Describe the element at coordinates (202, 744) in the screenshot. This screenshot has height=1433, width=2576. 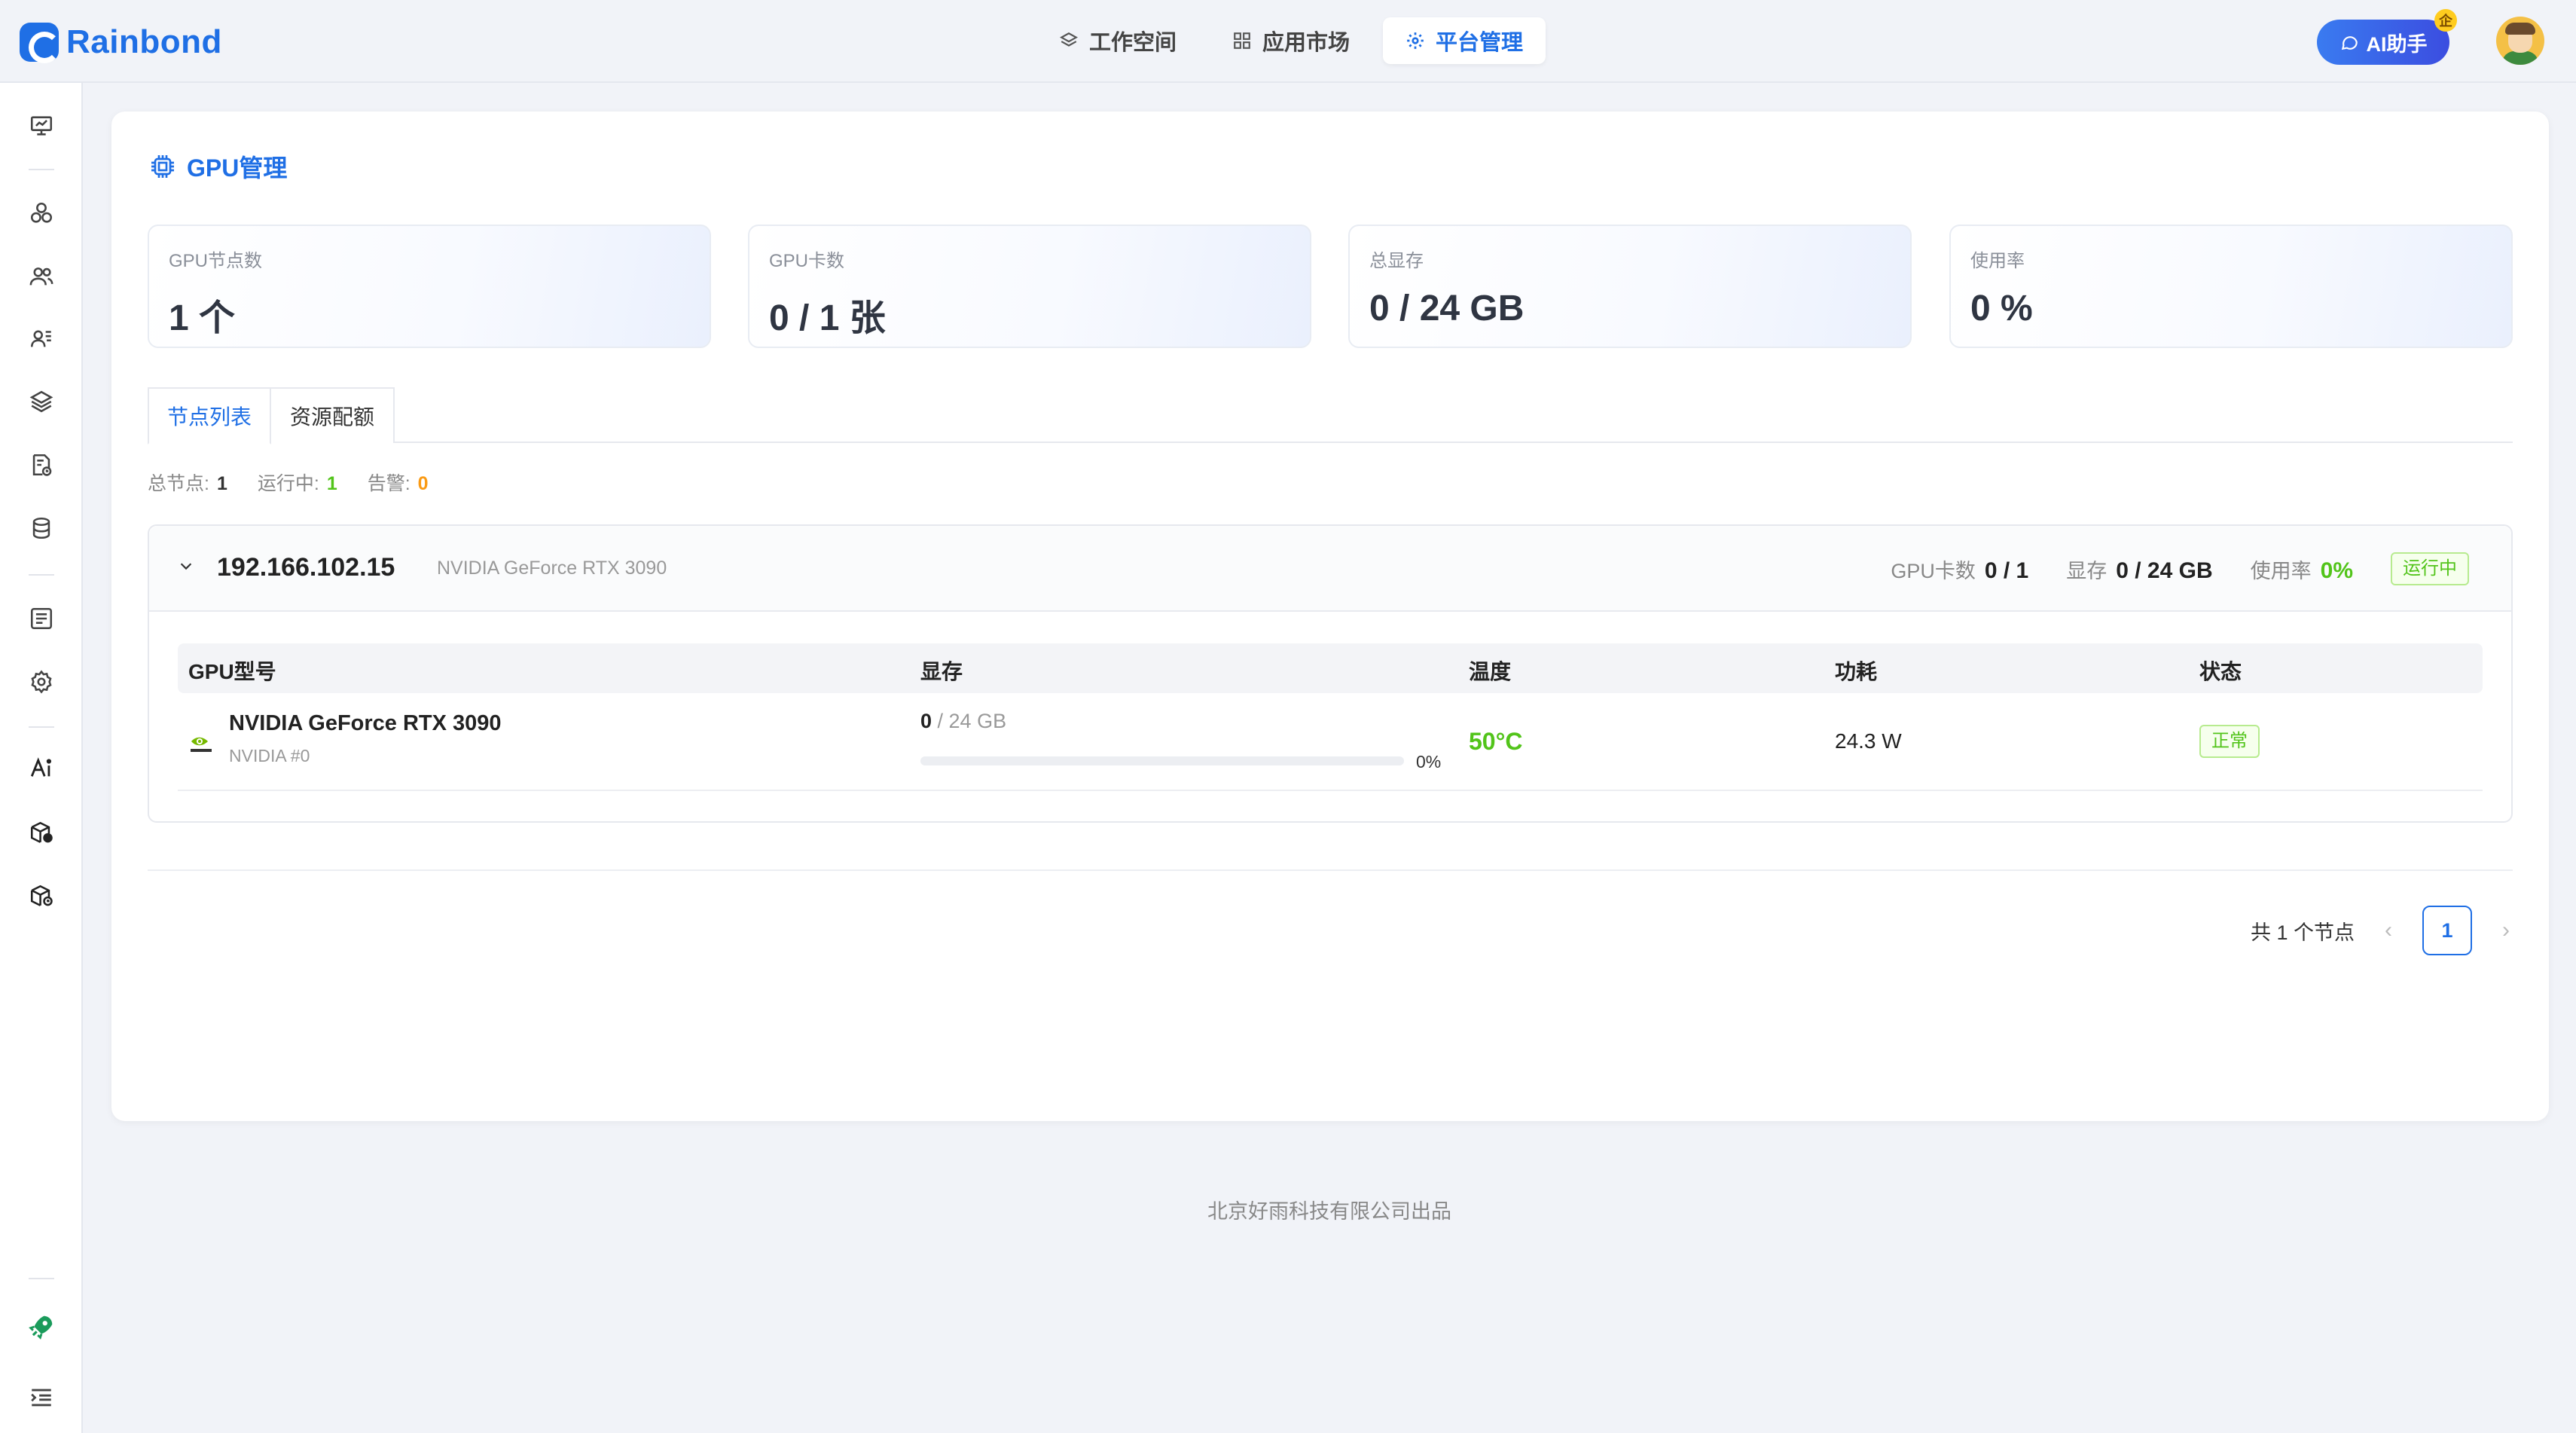
I see `nvidia-logo-icon` at that location.